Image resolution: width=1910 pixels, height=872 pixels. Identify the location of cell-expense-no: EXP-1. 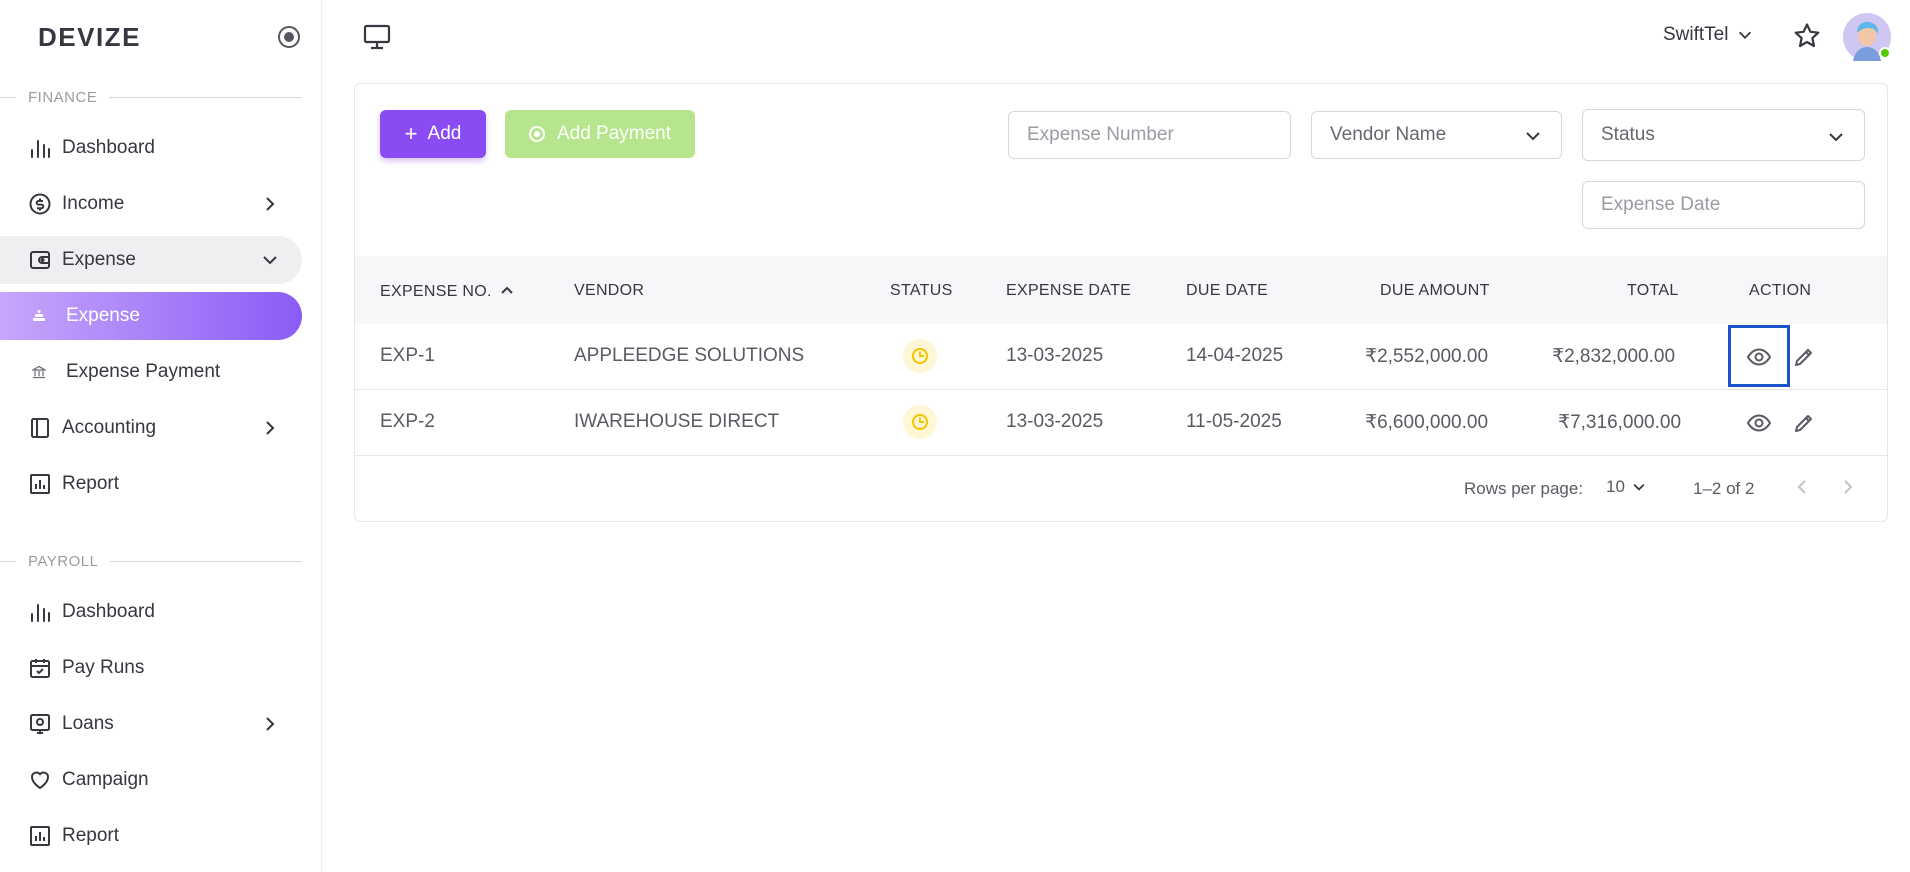
(407, 356).